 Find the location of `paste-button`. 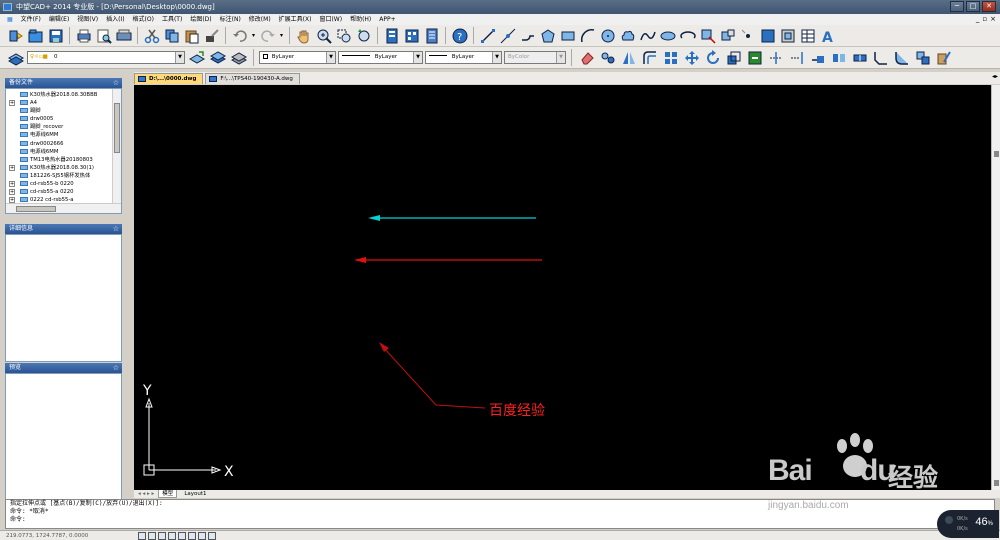

paste-button is located at coordinates (191, 35).